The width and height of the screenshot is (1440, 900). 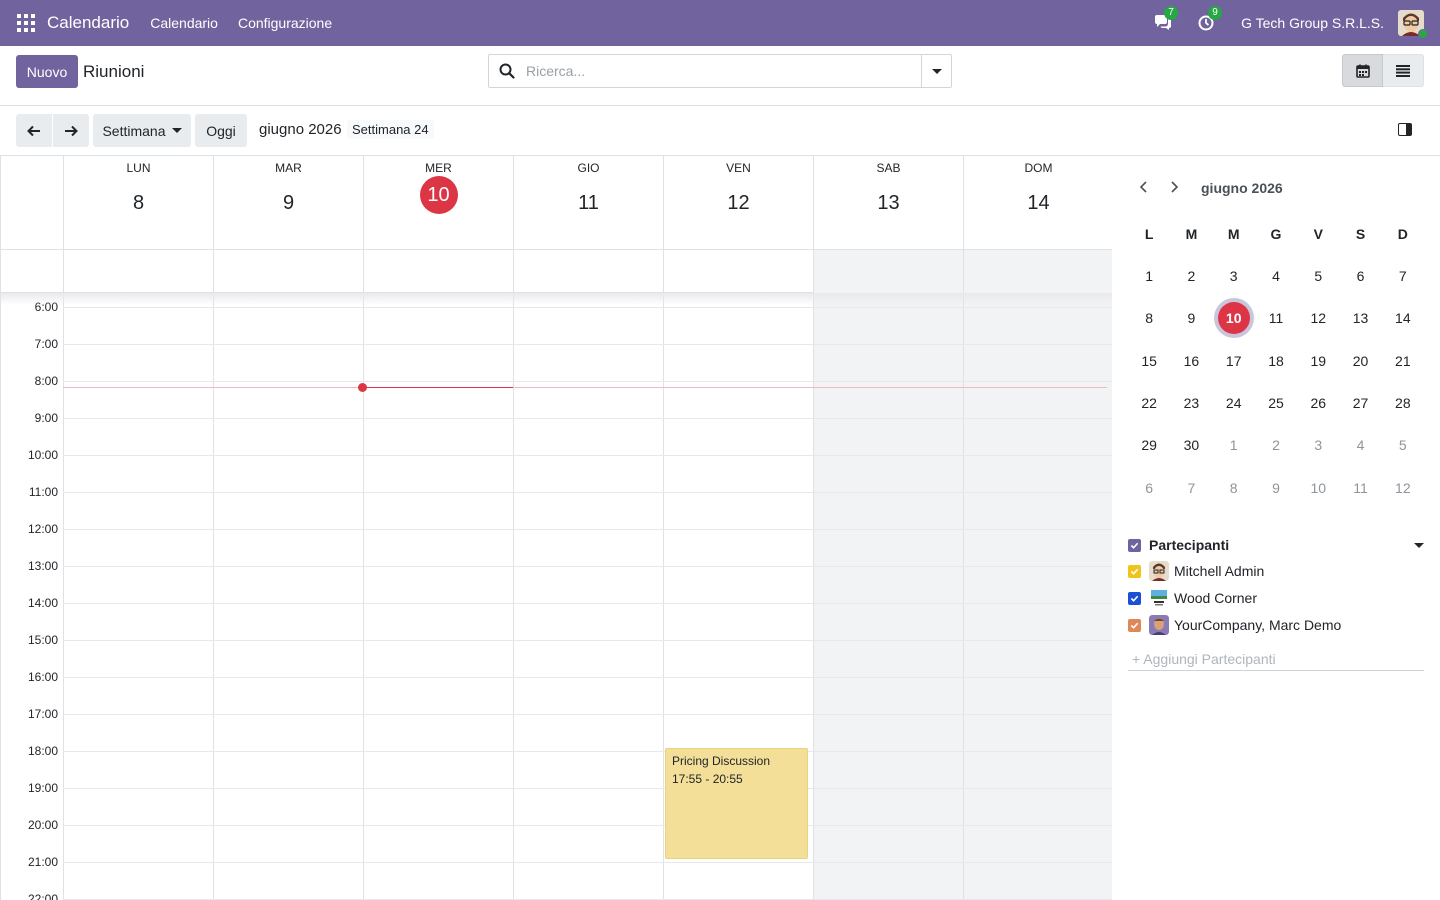 I want to click on day-header-lun: LUN 8, so click(x=138, y=202).